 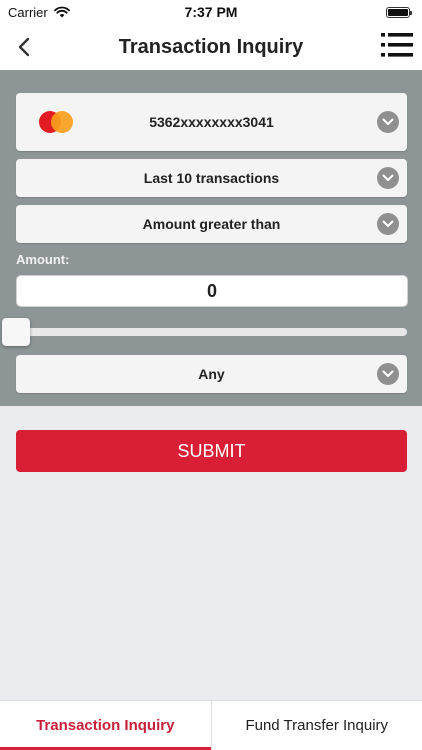 What do you see at coordinates (211, 451) in the screenshot?
I see `submit-button: SUBMIT` at bounding box center [211, 451].